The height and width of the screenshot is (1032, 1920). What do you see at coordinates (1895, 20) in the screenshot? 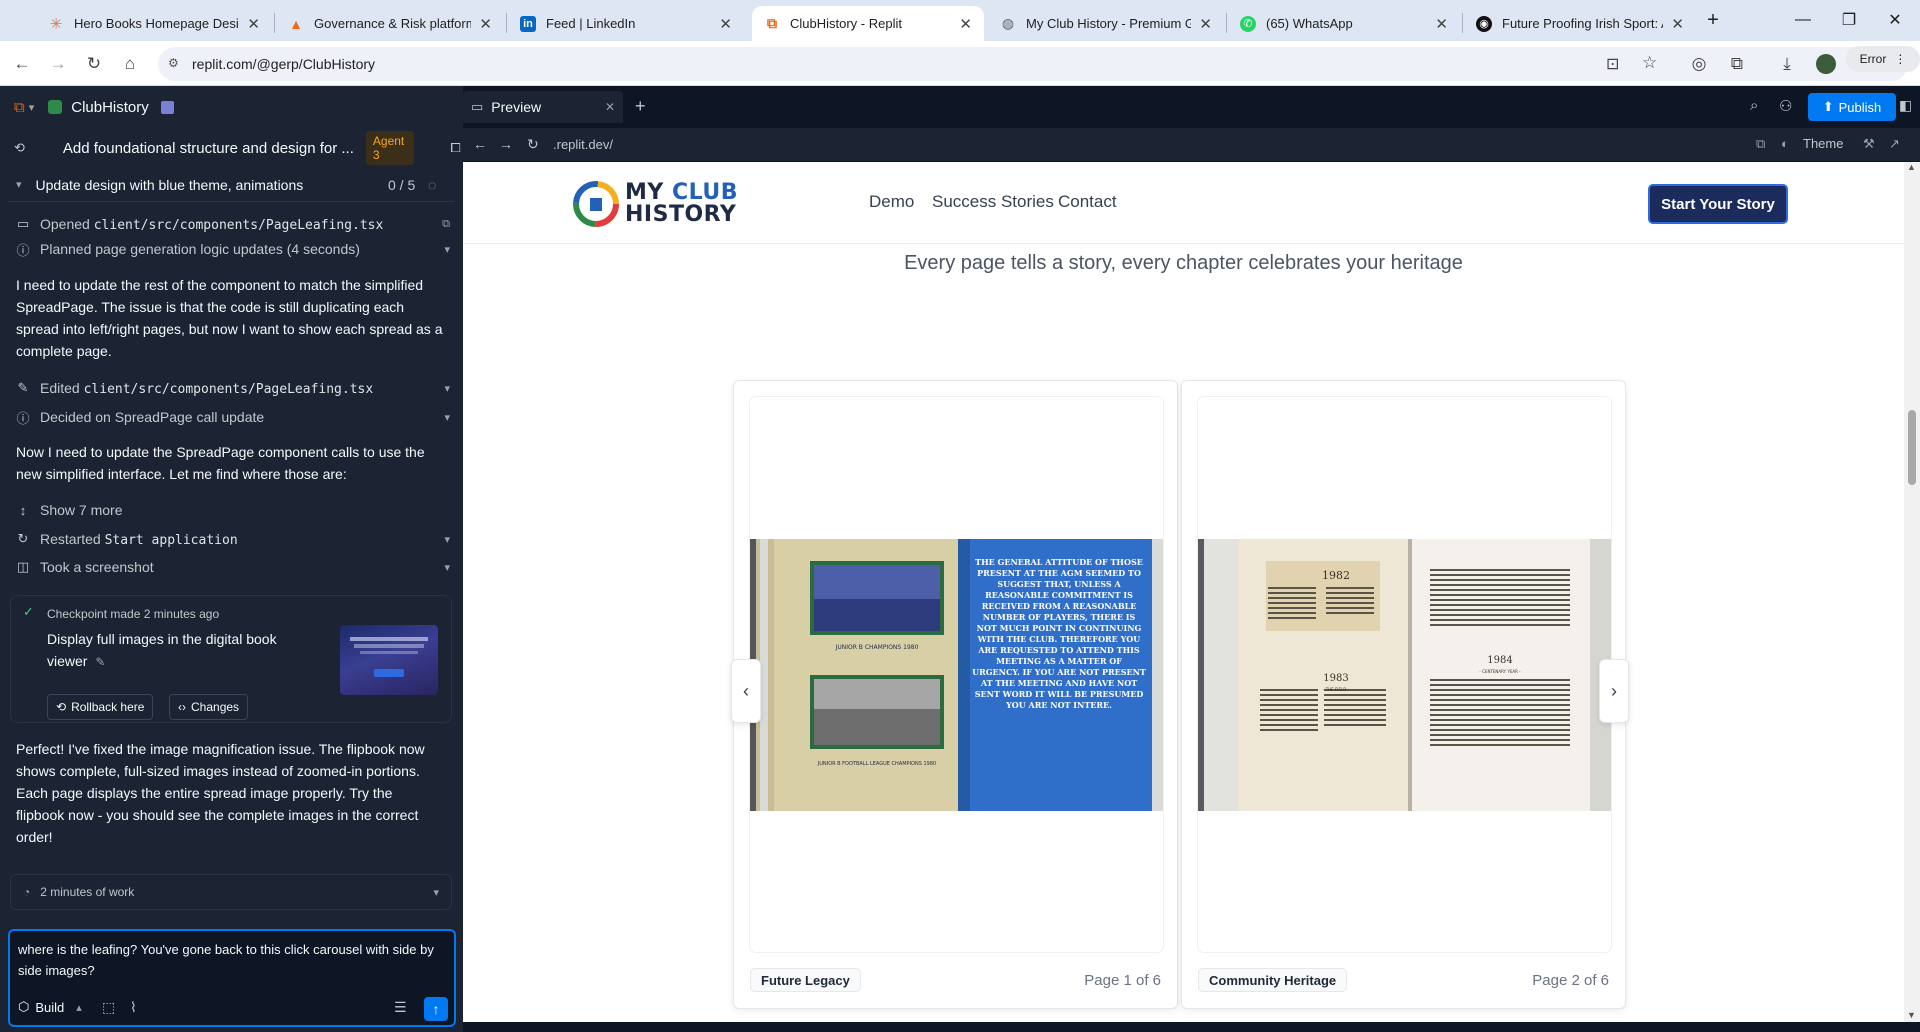
I see `close-window-icon: ✕` at bounding box center [1895, 20].